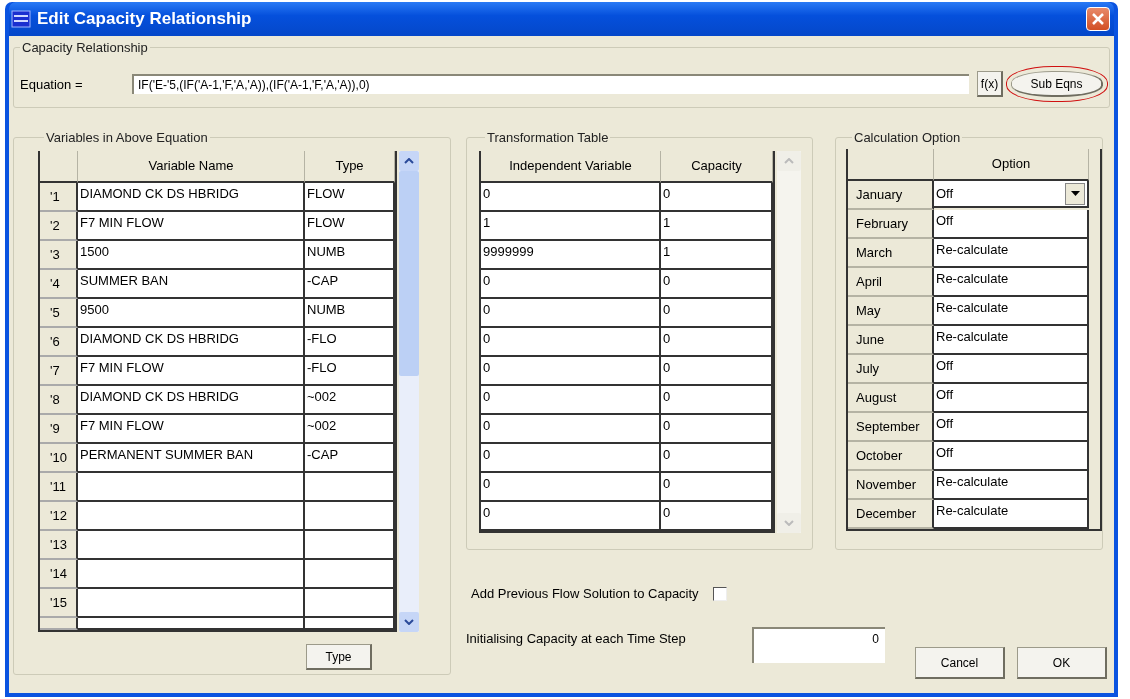  Describe the element at coordinates (59, 255) in the screenshot. I see `row-header: '3` at that location.